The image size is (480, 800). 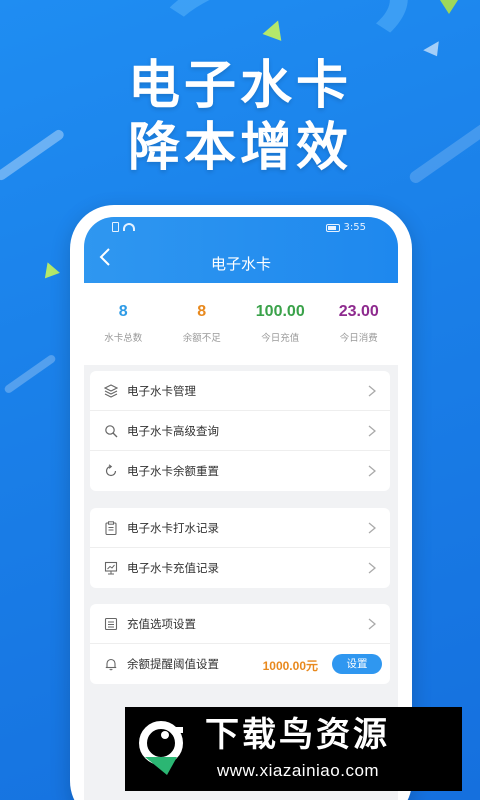 What do you see at coordinates (123, 324) in the screenshot?
I see `stat-total-cards: 8 水卡总数` at bounding box center [123, 324].